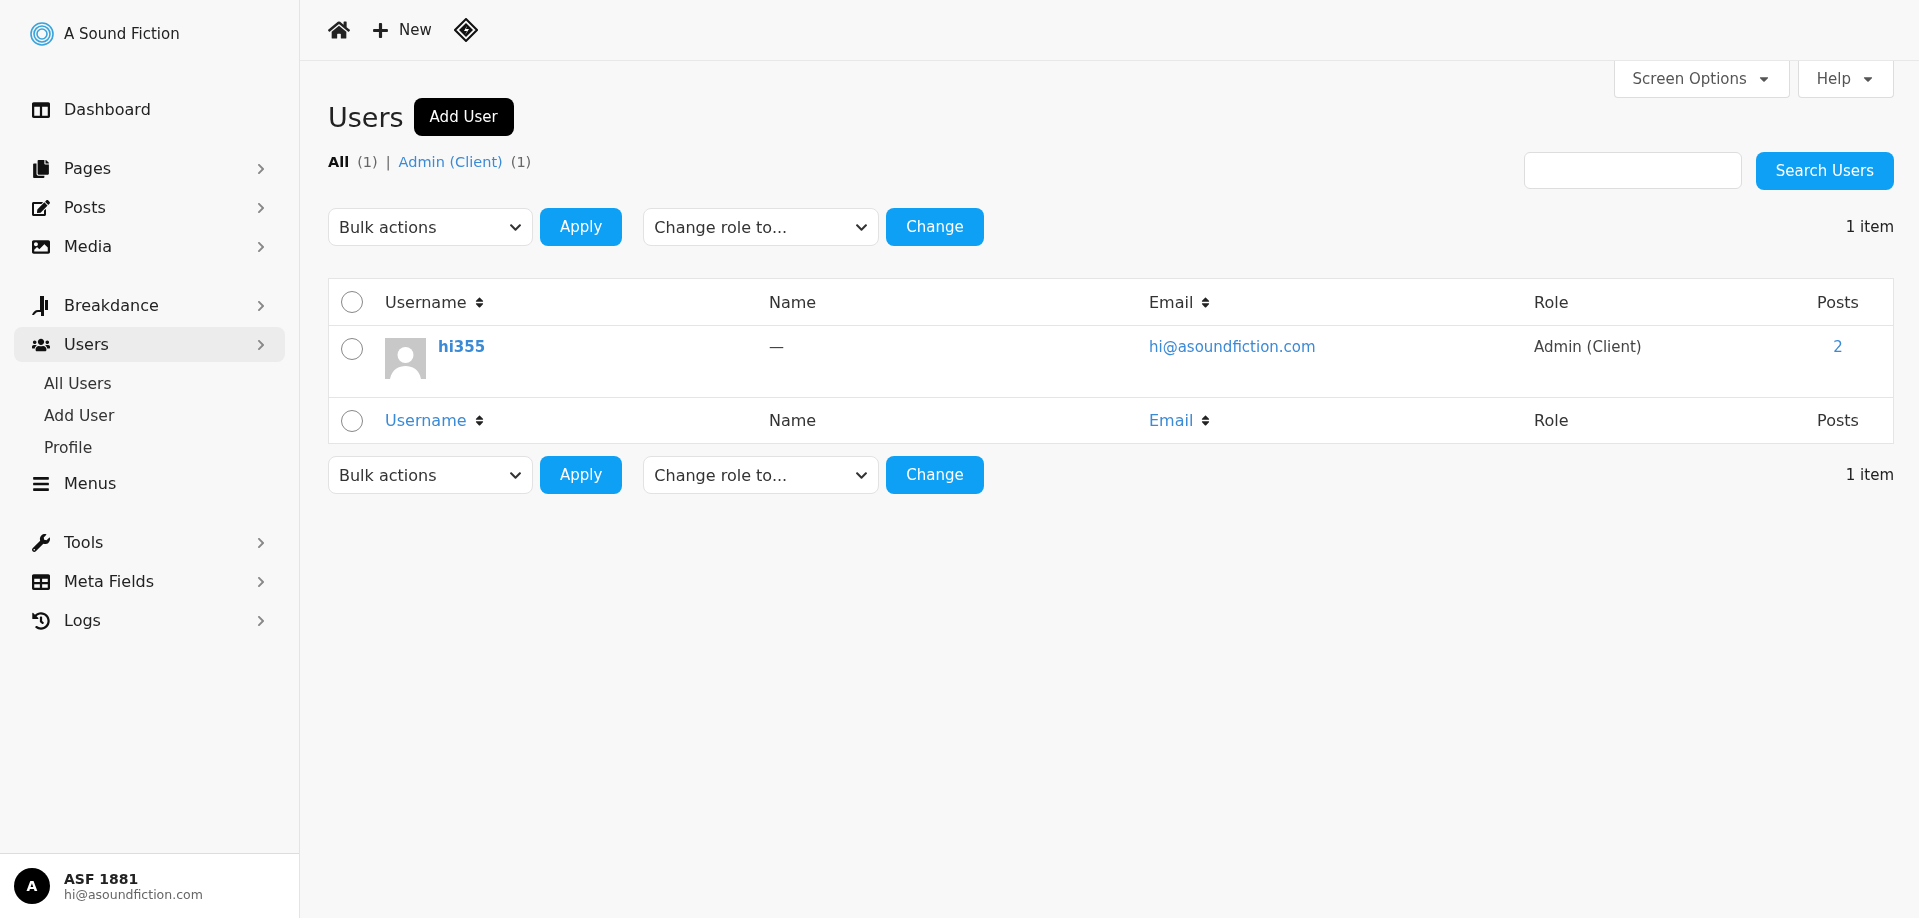 This screenshot has width=1919, height=918. Describe the element at coordinates (149, 246) in the screenshot. I see `sidebar-item: Media` at that location.